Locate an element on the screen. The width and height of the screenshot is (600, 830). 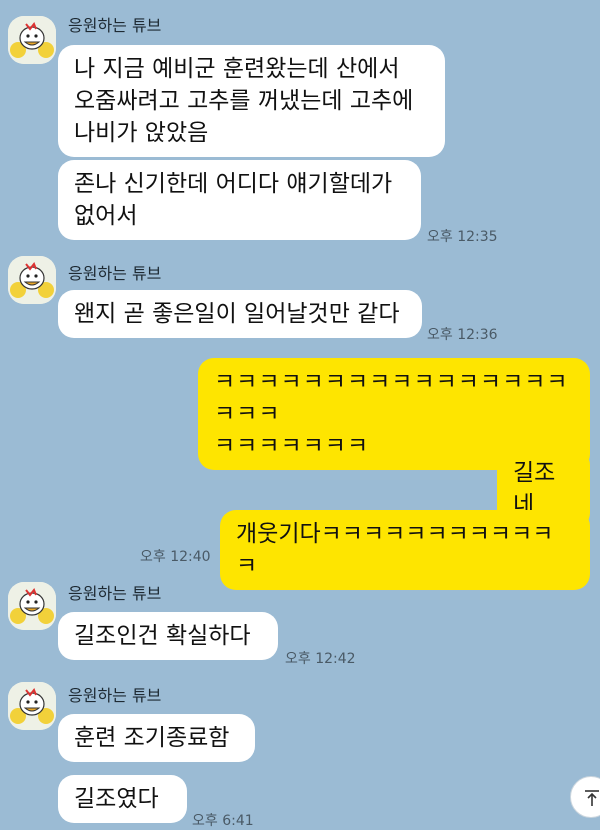
message-time: 오후 12:35 is located at coordinates (462, 237).